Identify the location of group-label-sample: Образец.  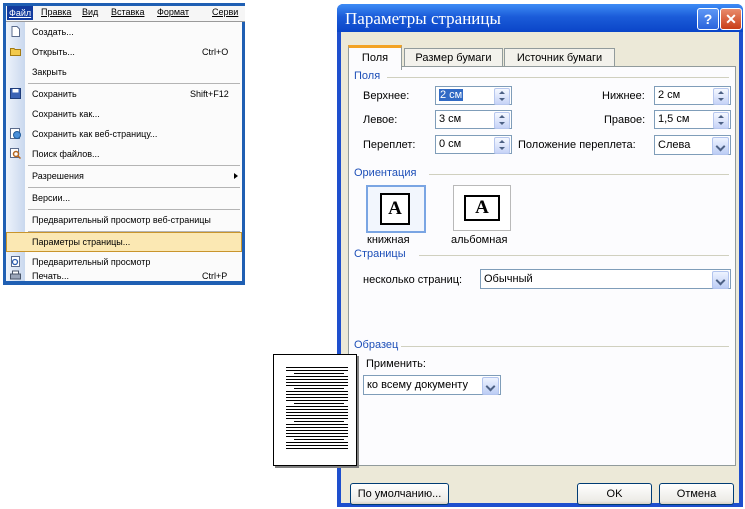
(376, 345).